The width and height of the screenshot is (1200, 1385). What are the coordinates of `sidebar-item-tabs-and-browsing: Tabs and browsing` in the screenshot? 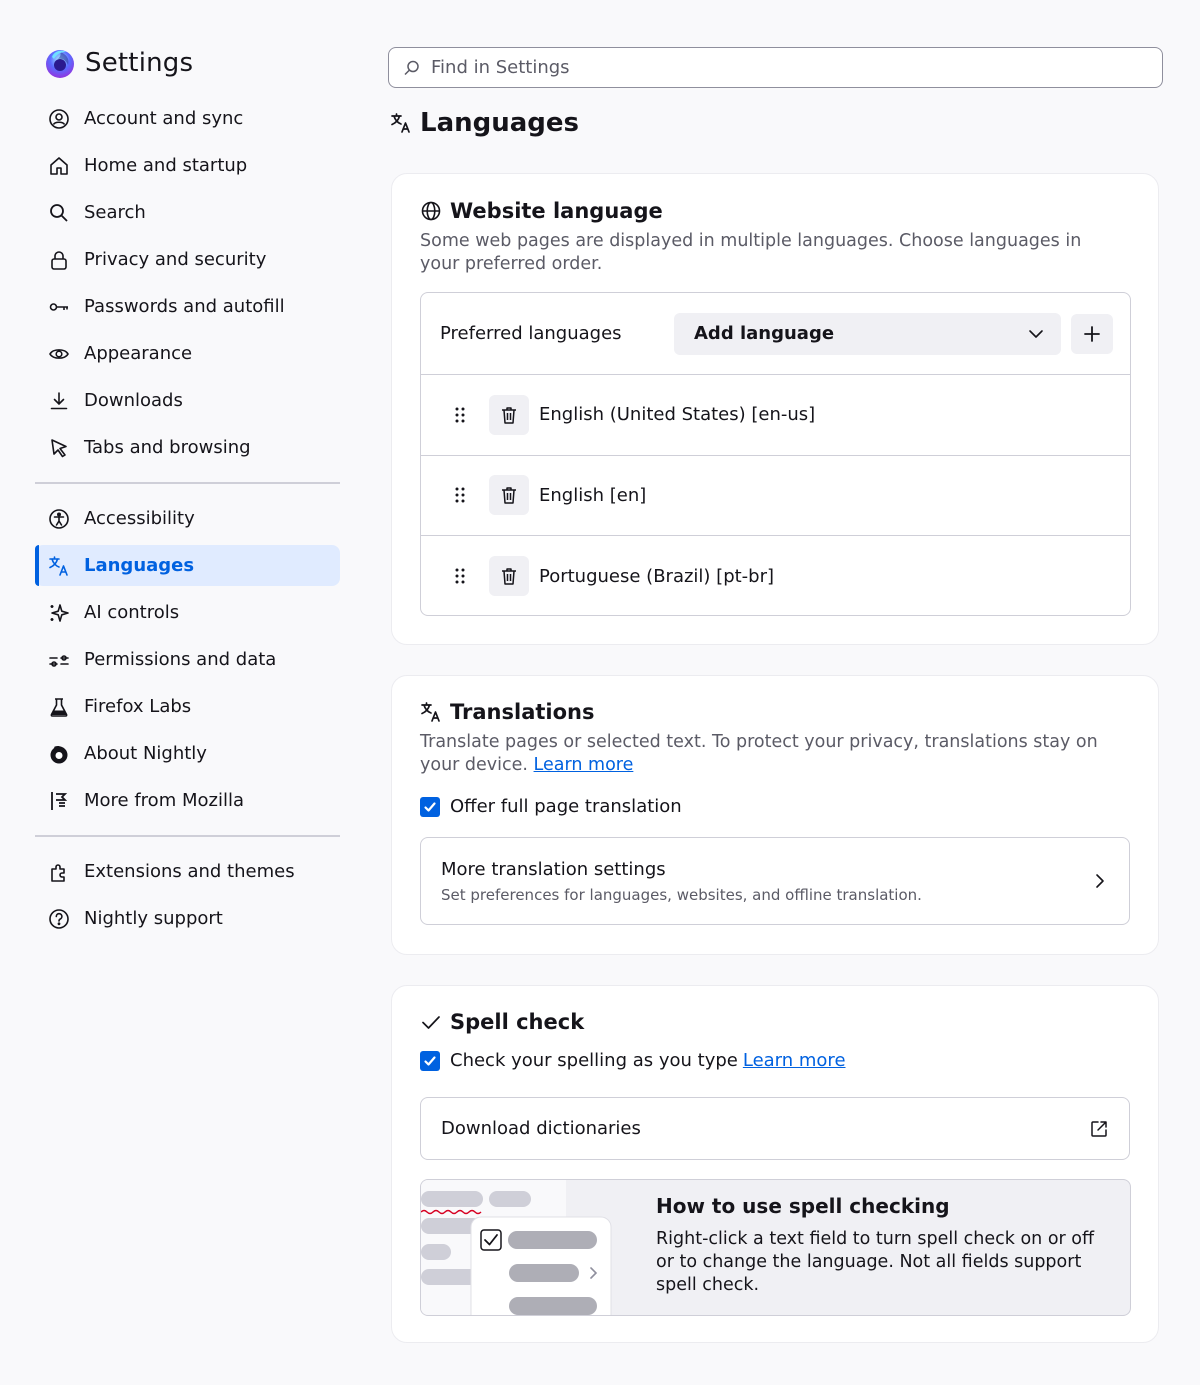 It's located at (187, 447).